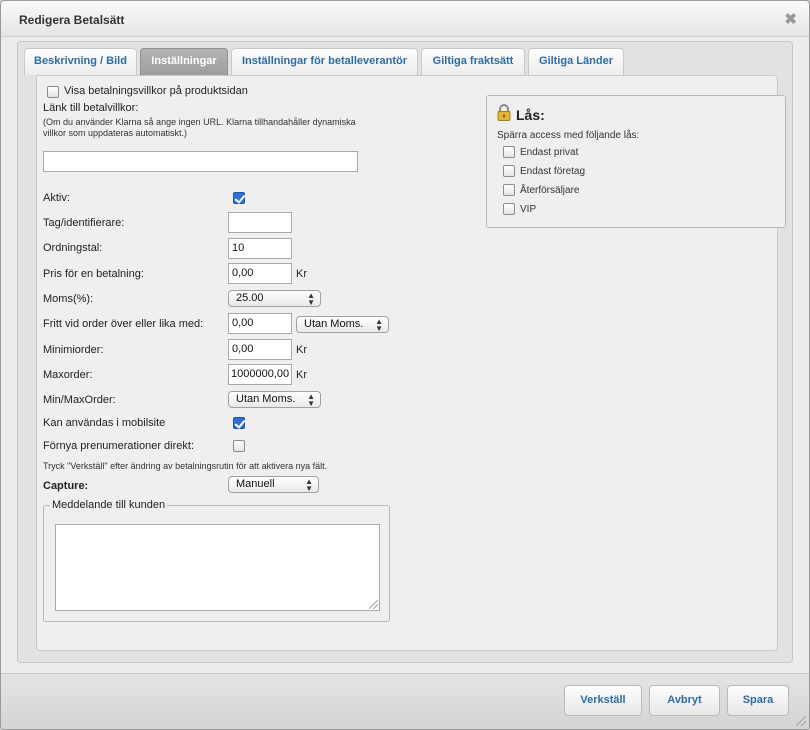 The image size is (810, 730). What do you see at coordinates (301, 274) in the screenshot?
I see `price-unit: Kr` at bounding box center [301, 274].